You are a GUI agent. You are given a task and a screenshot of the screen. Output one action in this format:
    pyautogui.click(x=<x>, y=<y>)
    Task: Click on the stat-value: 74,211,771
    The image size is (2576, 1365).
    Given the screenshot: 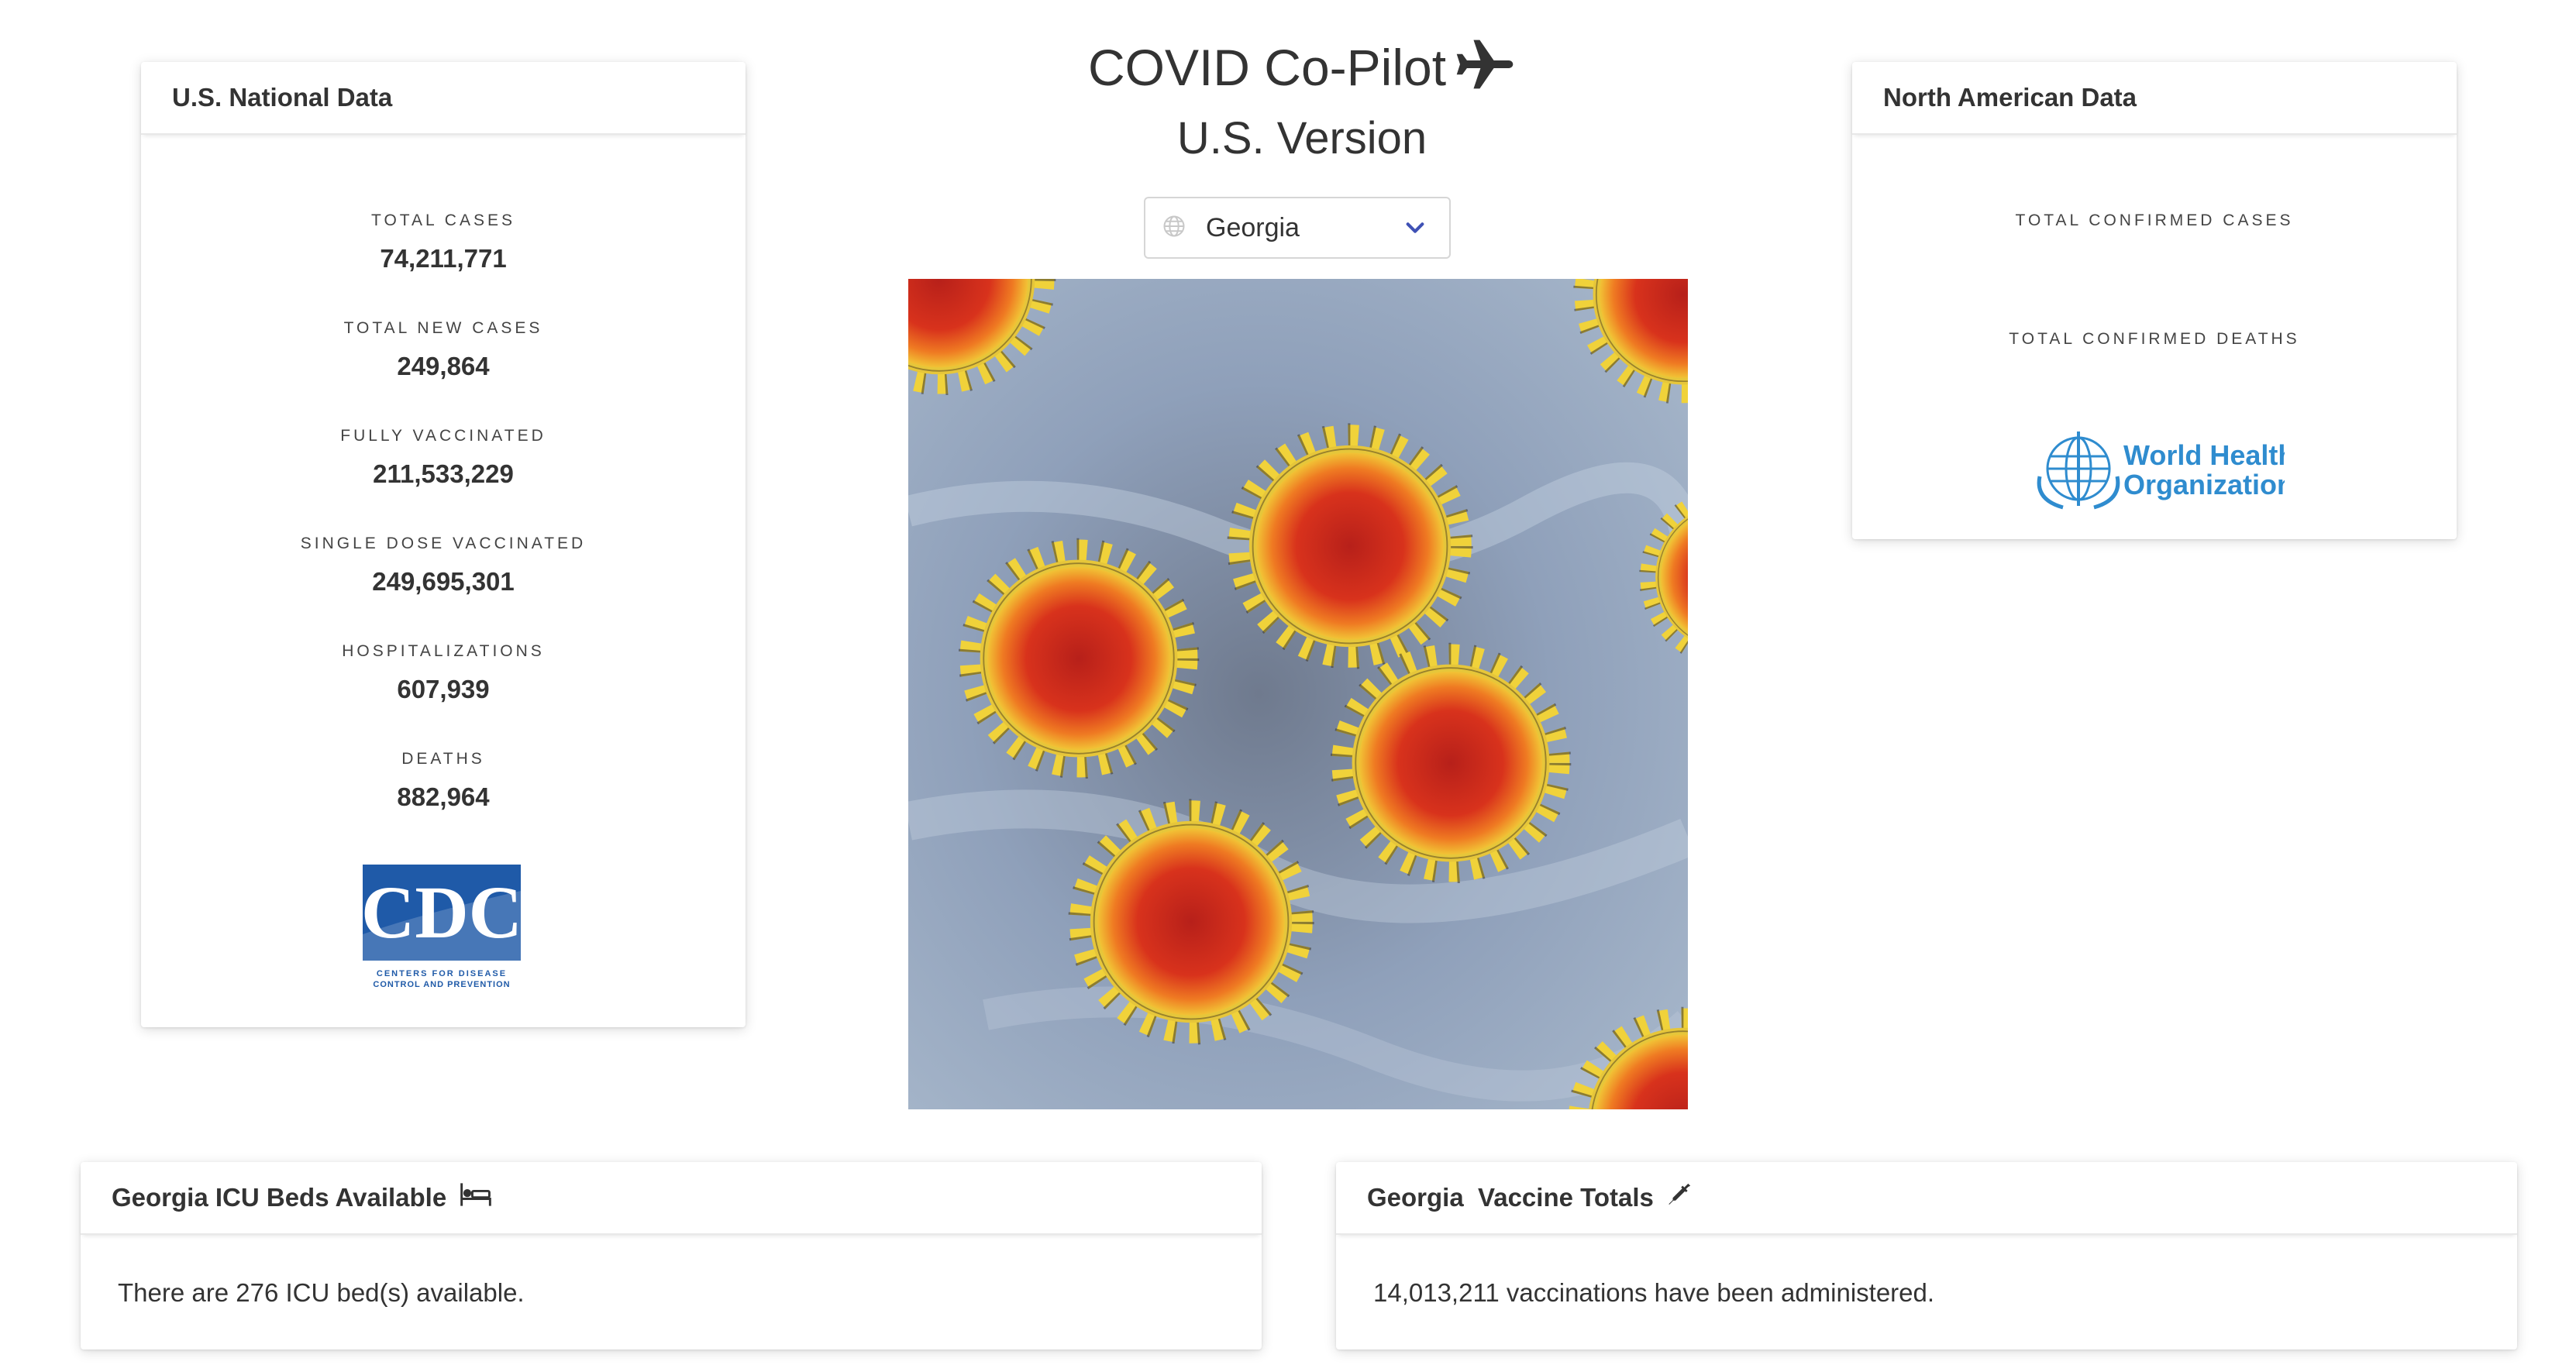 What is the action you would take?
    pyautogui.click(x=443, y=258)
    